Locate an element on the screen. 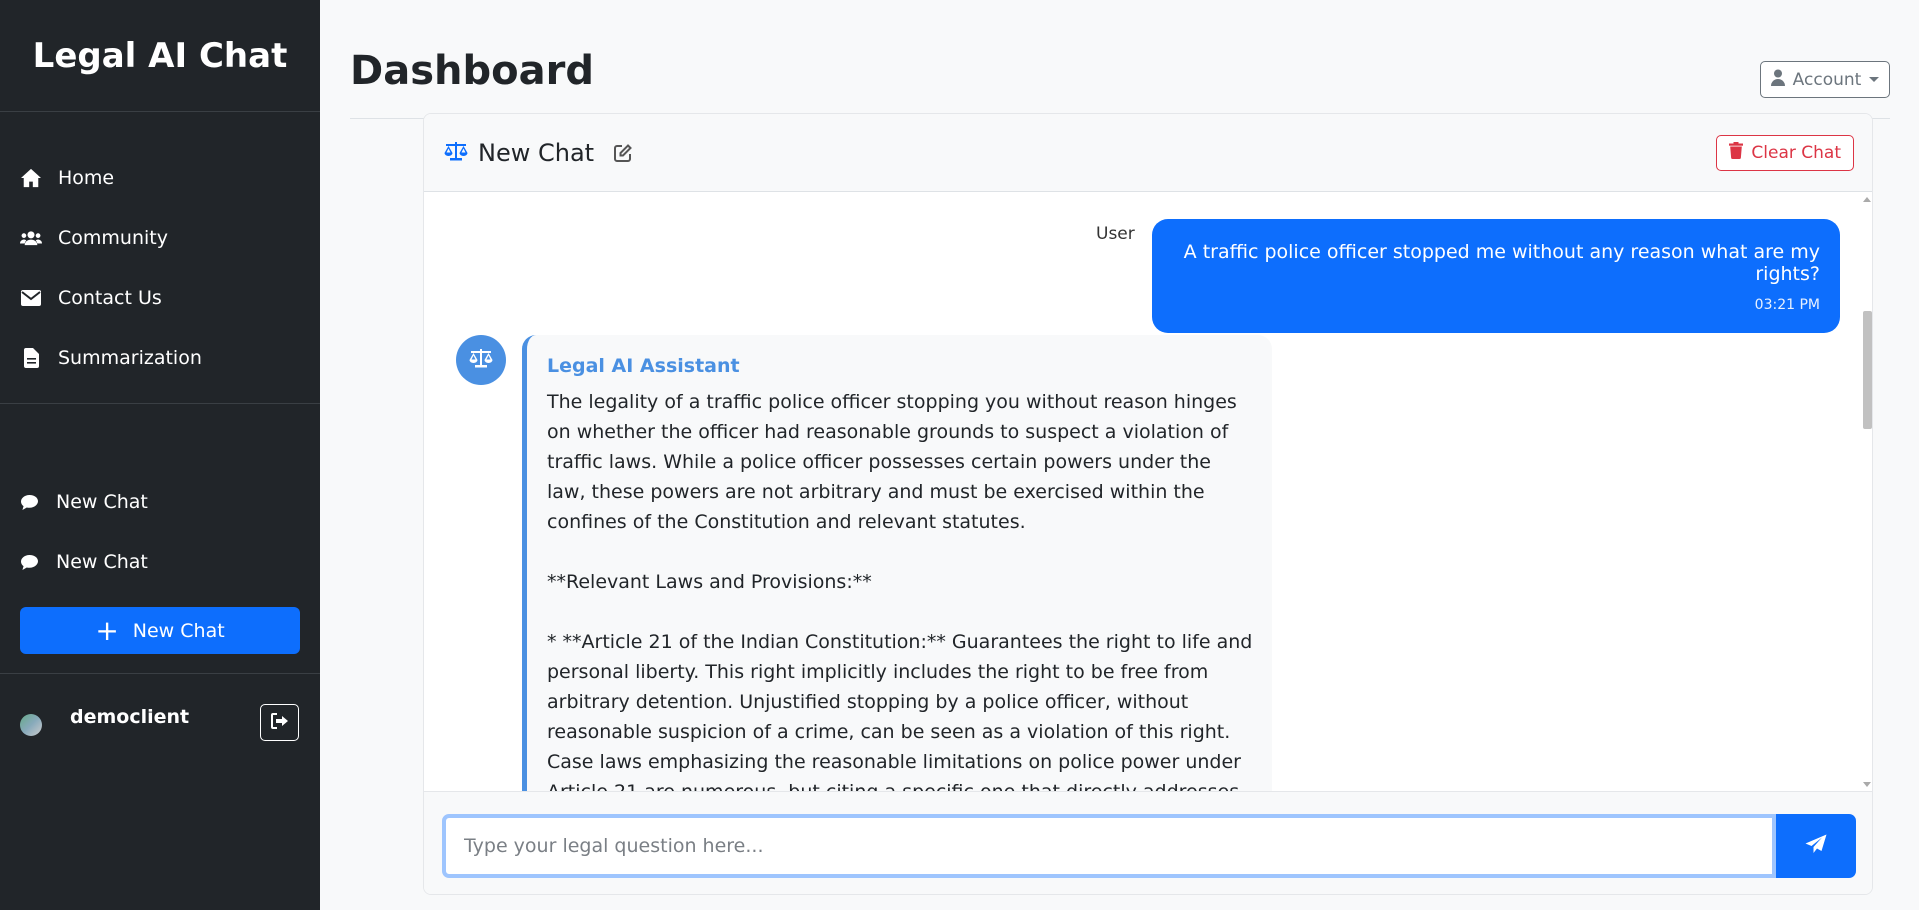  trash-icon is located at coordinates (1740, 153).